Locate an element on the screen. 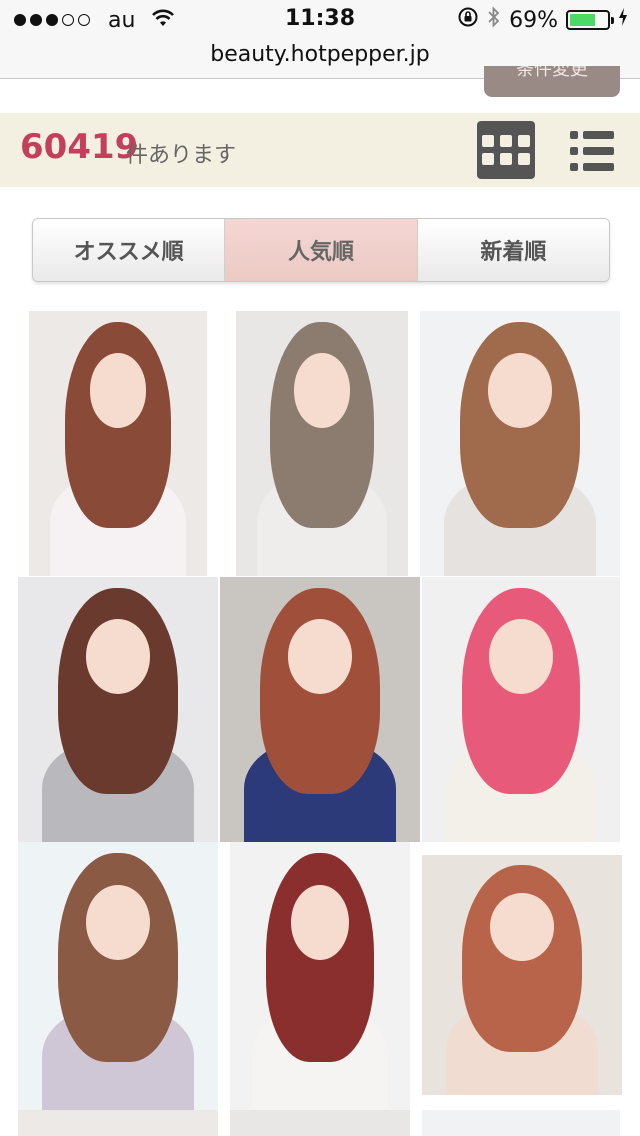 The height and width of the screenshot is (1136, 640). tab-newest: 新着順 is located at coordinates (513, 250).